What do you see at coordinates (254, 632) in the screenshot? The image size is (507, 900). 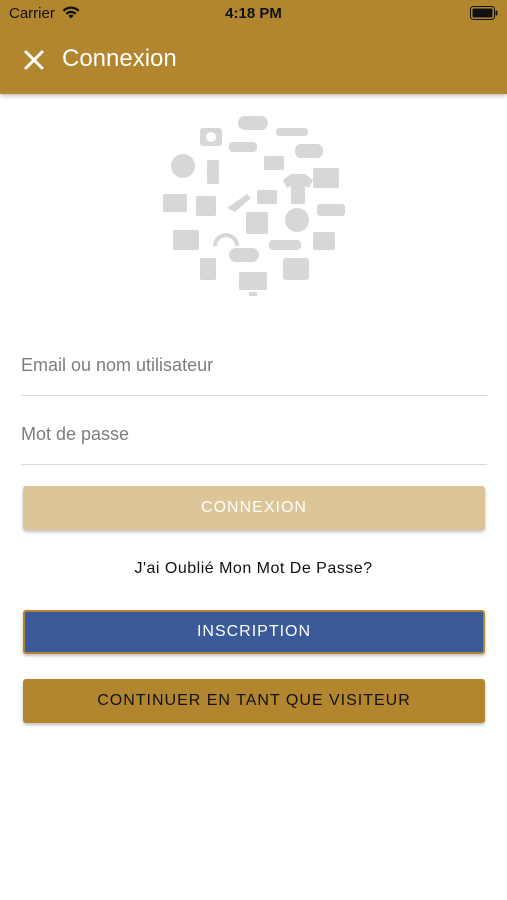 I see `register-button: INSCRIPTION` at bounding box center [254, 632].